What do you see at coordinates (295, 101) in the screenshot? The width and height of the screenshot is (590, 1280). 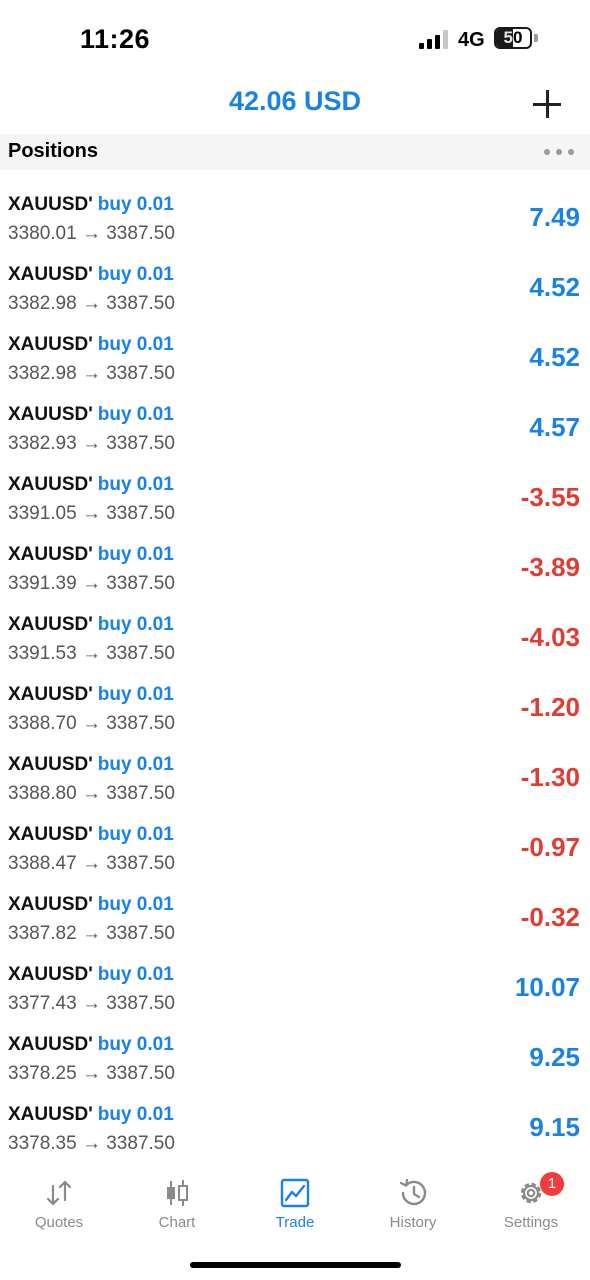 I see `account-balance: 42.06 USD` at bounding box center [295, 101].